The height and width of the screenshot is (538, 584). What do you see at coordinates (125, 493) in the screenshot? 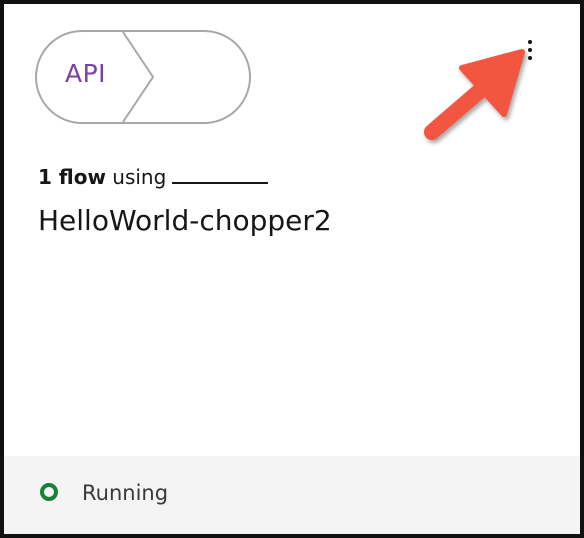
I see `status-label: Running` at bounding box center [125, 493].